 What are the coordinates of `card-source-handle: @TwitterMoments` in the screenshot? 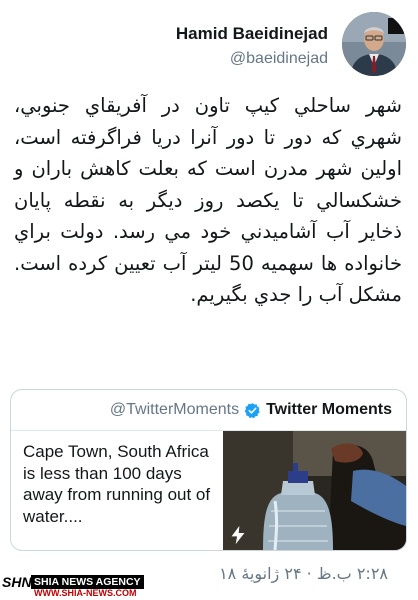 It's located at (174, 410).